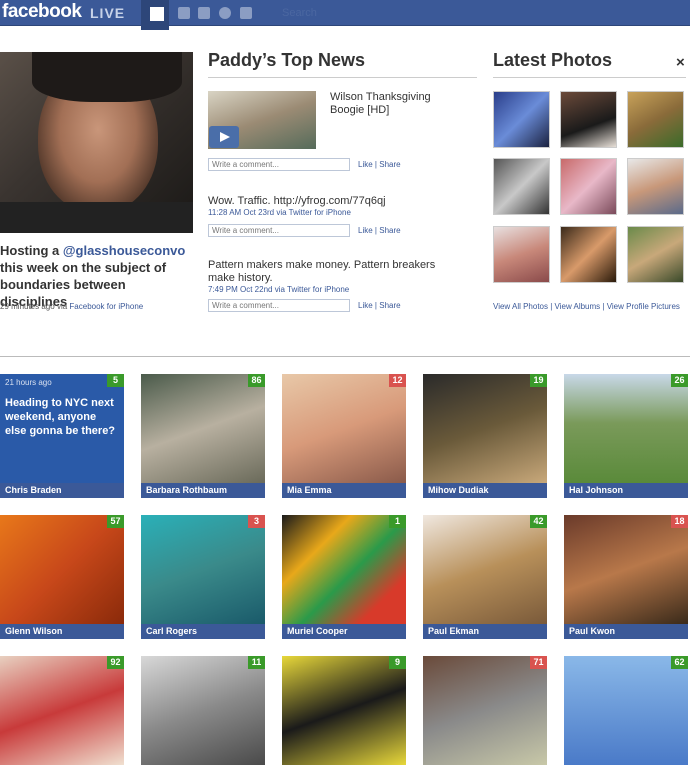  I want to click on count-badge: 3, so click(256, 521).